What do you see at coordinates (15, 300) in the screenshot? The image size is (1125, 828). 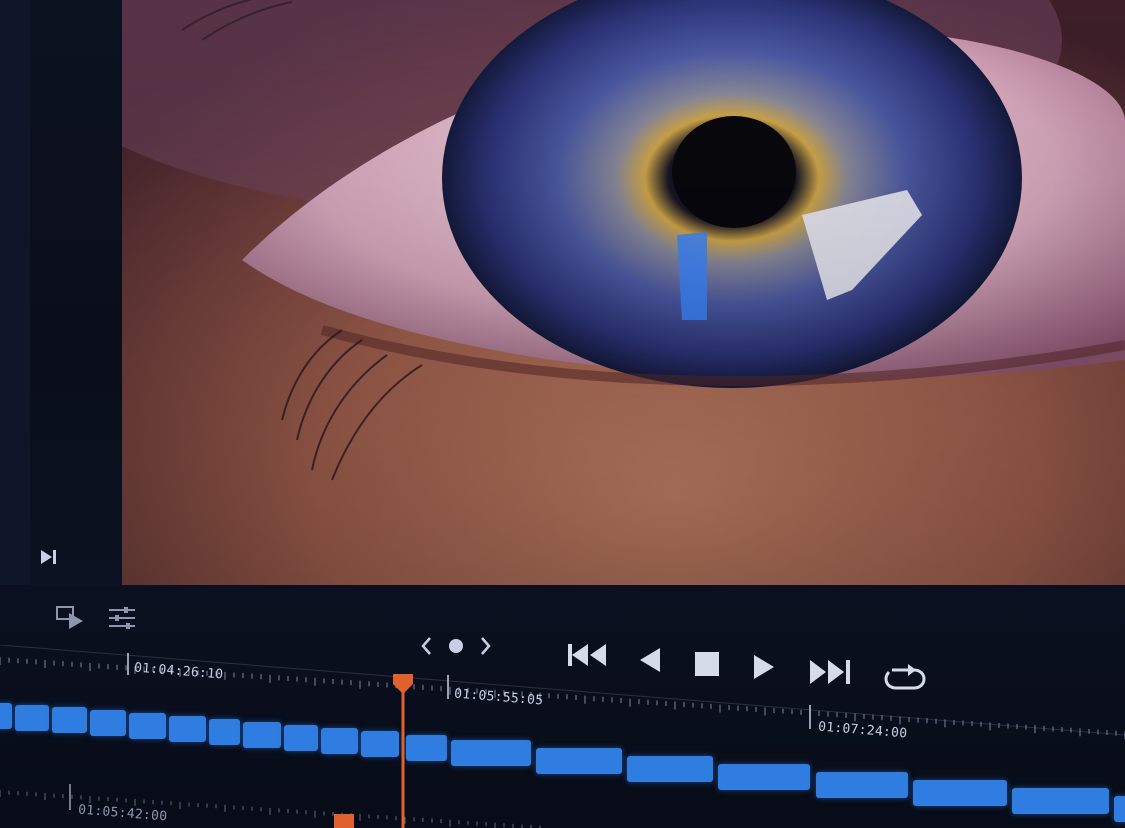 I see `left-panel-edge` at bounding box center [15, 300].